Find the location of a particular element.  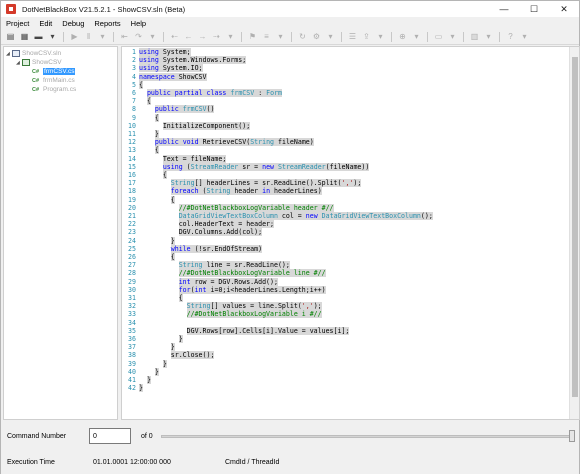

command-number-input is located at coordinates (110, 436).